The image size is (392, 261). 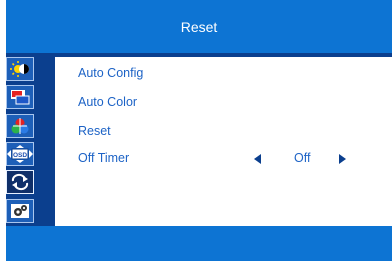 I want to click on arrow-left-icon, so click(x=257, y=159).